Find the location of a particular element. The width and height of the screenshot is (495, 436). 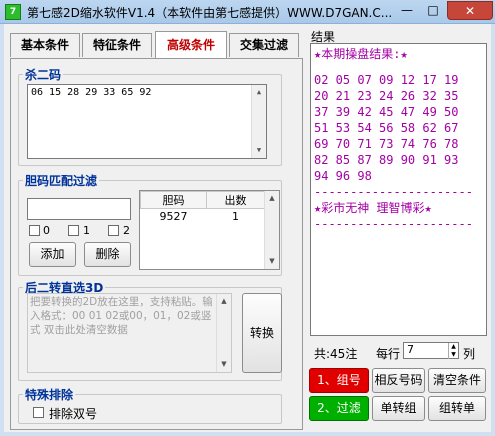

column-header-code: 胆码 is located at coordinates (173, 200).